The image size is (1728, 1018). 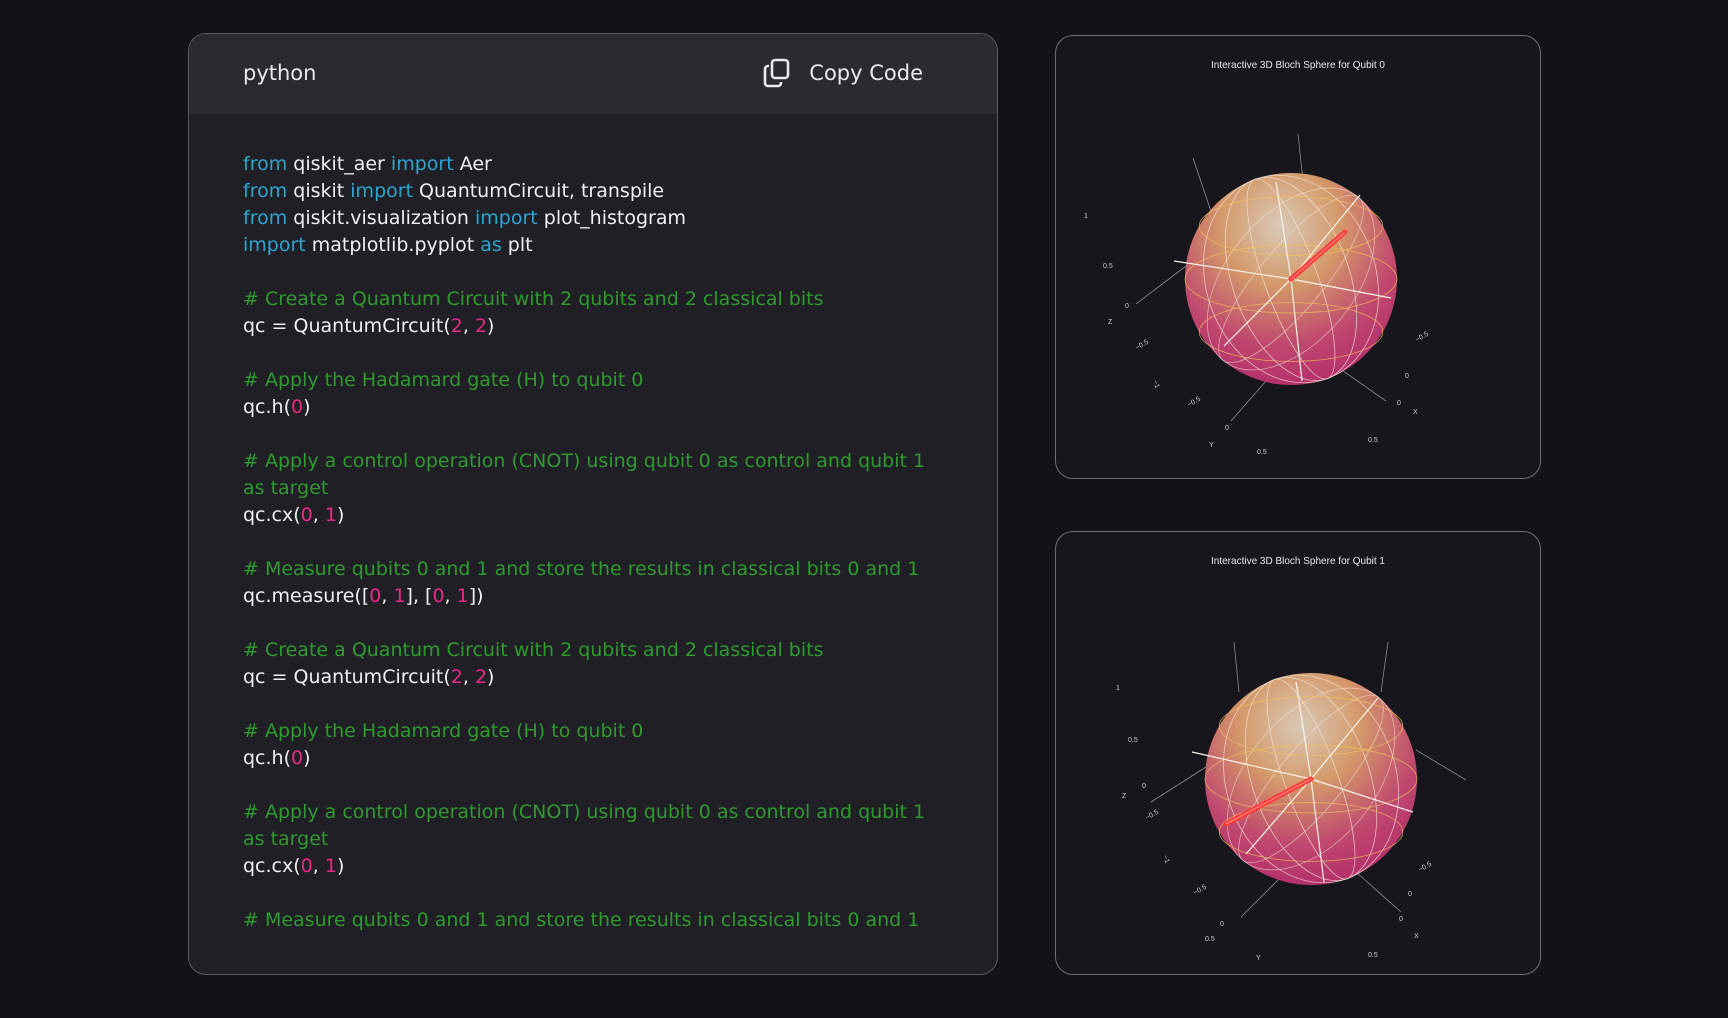 What do you see at coordinates (265, 218) in the screenshot?
I see `code-keyword: from` at bounding box center [265, 218].